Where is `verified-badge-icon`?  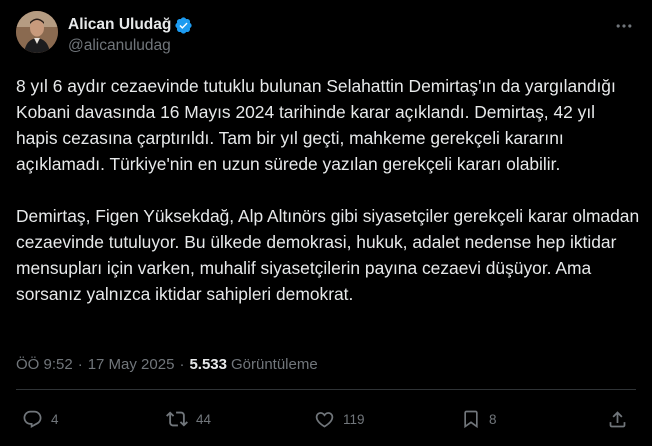
verified-badge-icon is located at coordinates (183, 25).